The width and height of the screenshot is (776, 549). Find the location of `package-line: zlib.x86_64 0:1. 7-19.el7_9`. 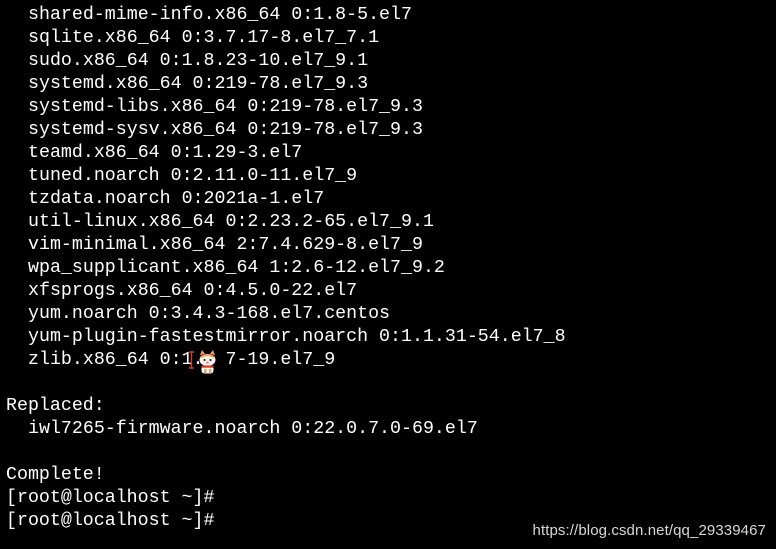

package-line: zlib.x86_64 0:1. 7-19.el7_9 is located at coordinates (182, 360).